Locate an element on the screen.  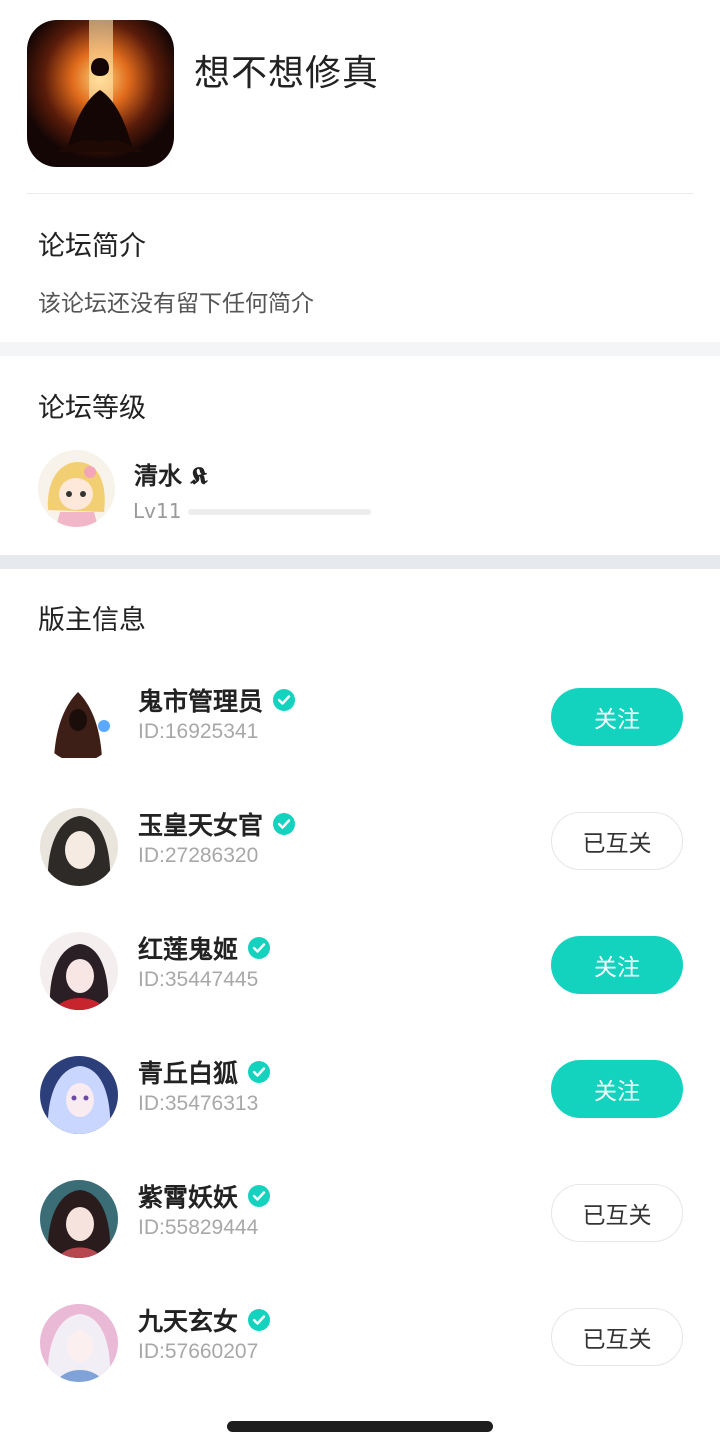
moderator-id: ID:27286320 is located at coordinates (198, 855).